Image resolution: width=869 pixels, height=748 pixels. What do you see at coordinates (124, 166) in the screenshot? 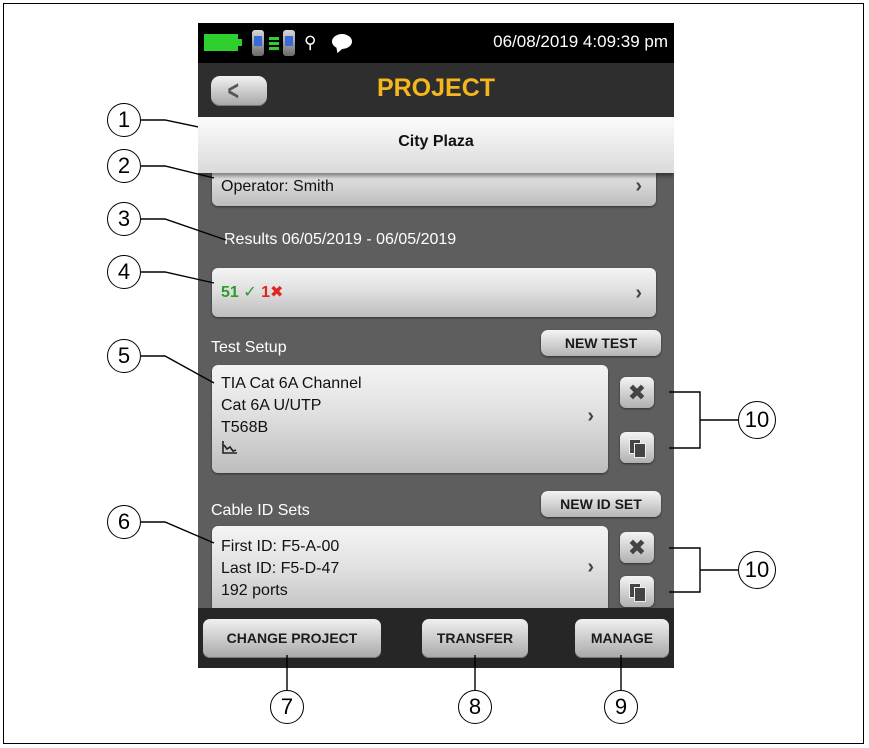
I see `callout-2: 2` at bounding box center [124, 166].